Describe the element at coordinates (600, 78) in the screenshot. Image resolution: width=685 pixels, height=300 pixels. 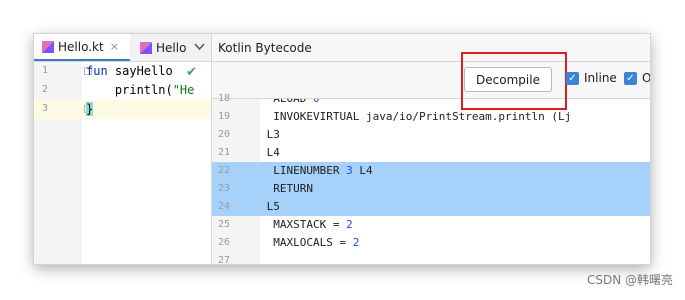
I see `inline-label: Inline` at that location.